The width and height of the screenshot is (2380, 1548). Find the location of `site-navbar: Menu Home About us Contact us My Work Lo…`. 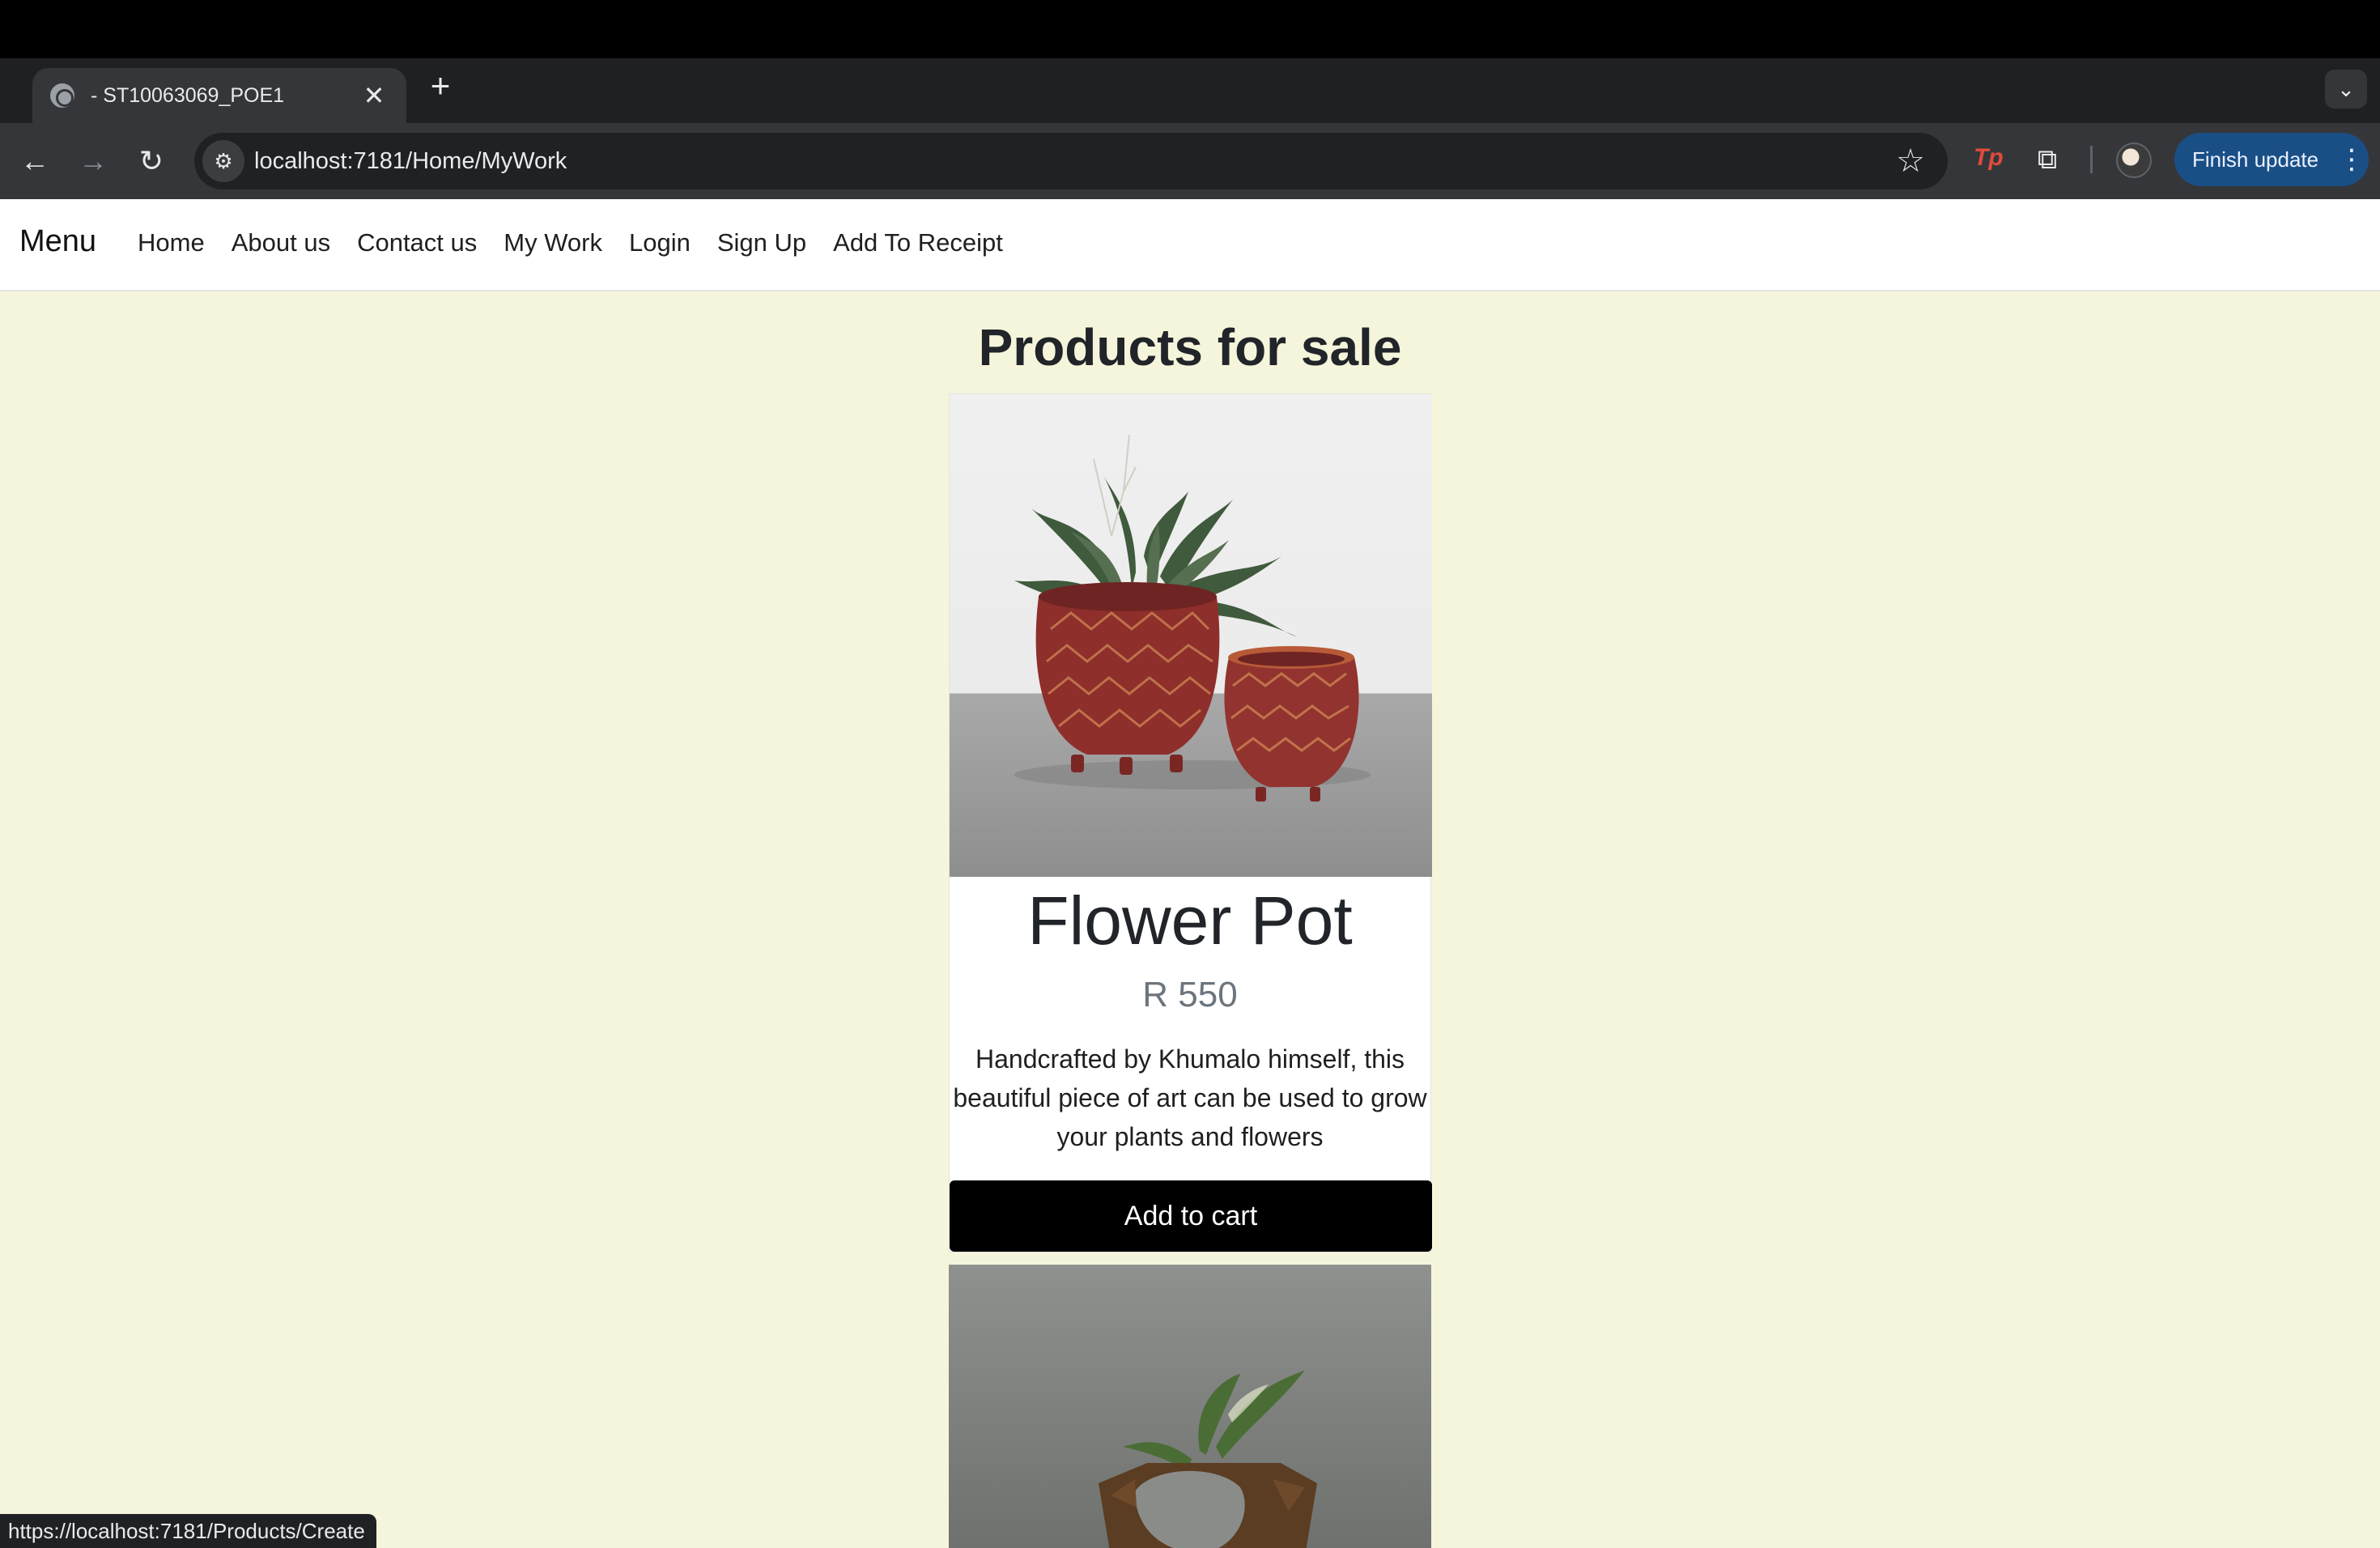

site-navbar: Menu Home About us Contact us My Work Lo… is located at coordinates (1190, 245).